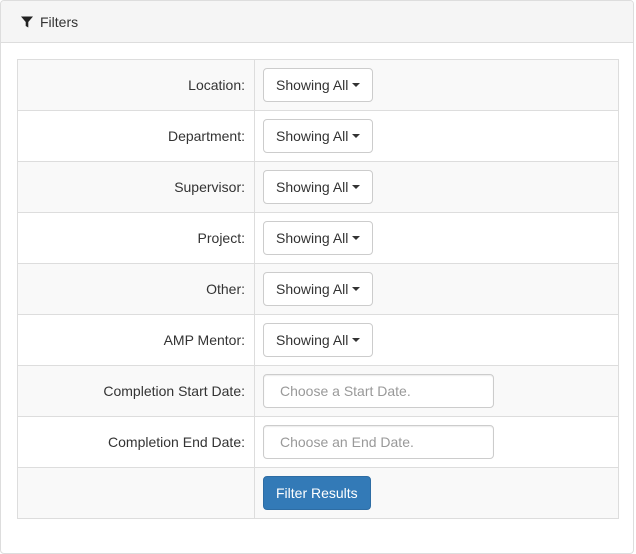  Describe the element at coordinates (27, 22) in the screenshot. I see `filter-icon` at that location.